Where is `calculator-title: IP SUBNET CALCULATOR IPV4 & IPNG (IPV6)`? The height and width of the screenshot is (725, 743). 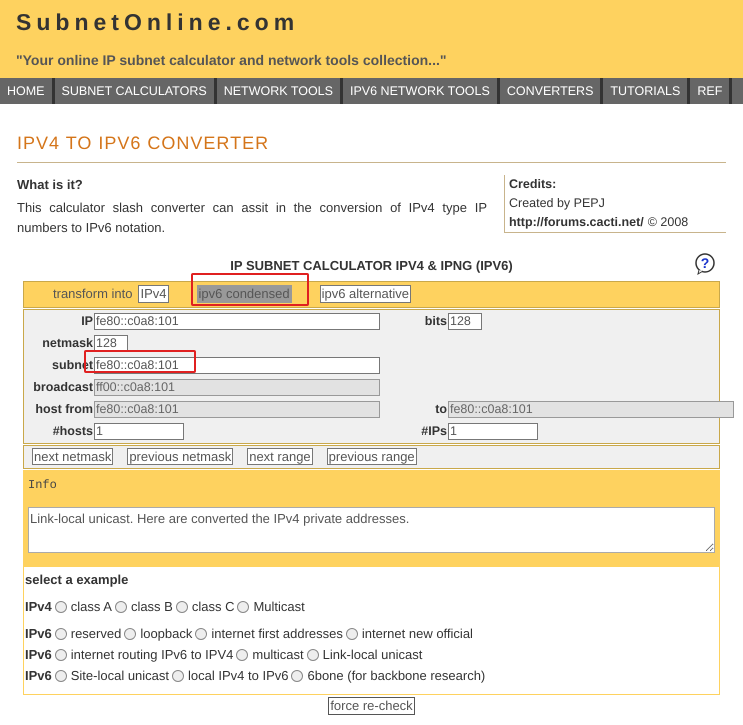
calculator-title: IP SUBNET CALCULATOR IPV4 & IPNG (IPV6) is located at coordinates (371, 265).